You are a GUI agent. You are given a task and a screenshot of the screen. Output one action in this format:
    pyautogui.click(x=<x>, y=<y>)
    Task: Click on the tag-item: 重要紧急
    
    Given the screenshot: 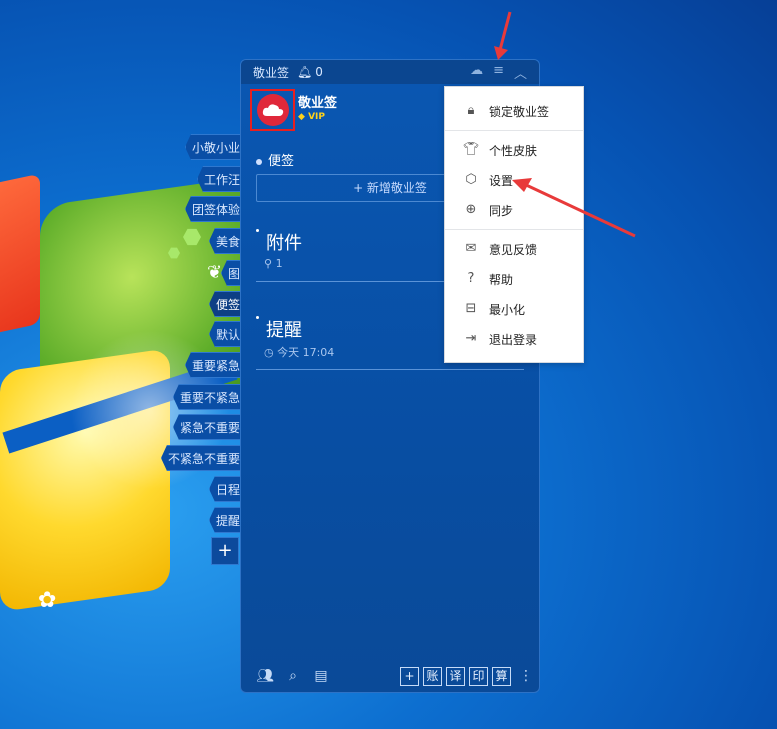 What is the action you would take?
    pyautogui.click(x=213, y=365)
    